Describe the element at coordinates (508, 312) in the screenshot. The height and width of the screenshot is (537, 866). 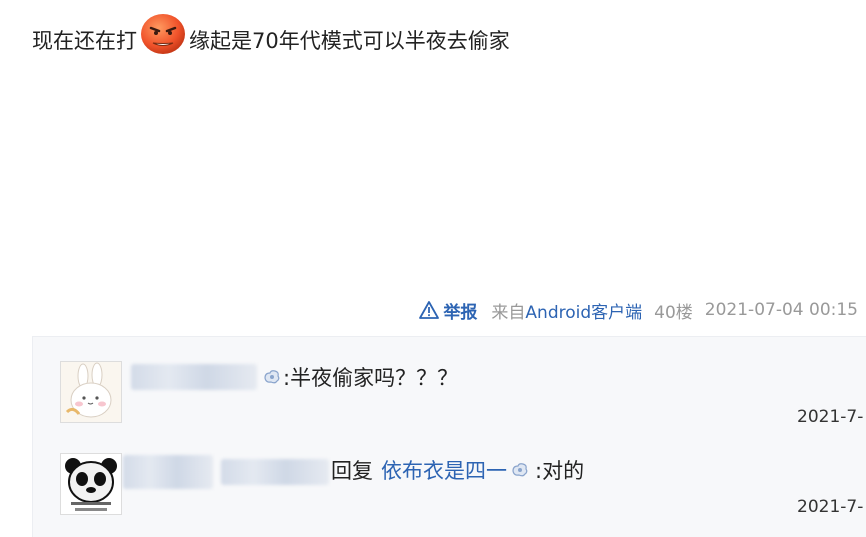
I see `source-prefix: 来自` at that location.